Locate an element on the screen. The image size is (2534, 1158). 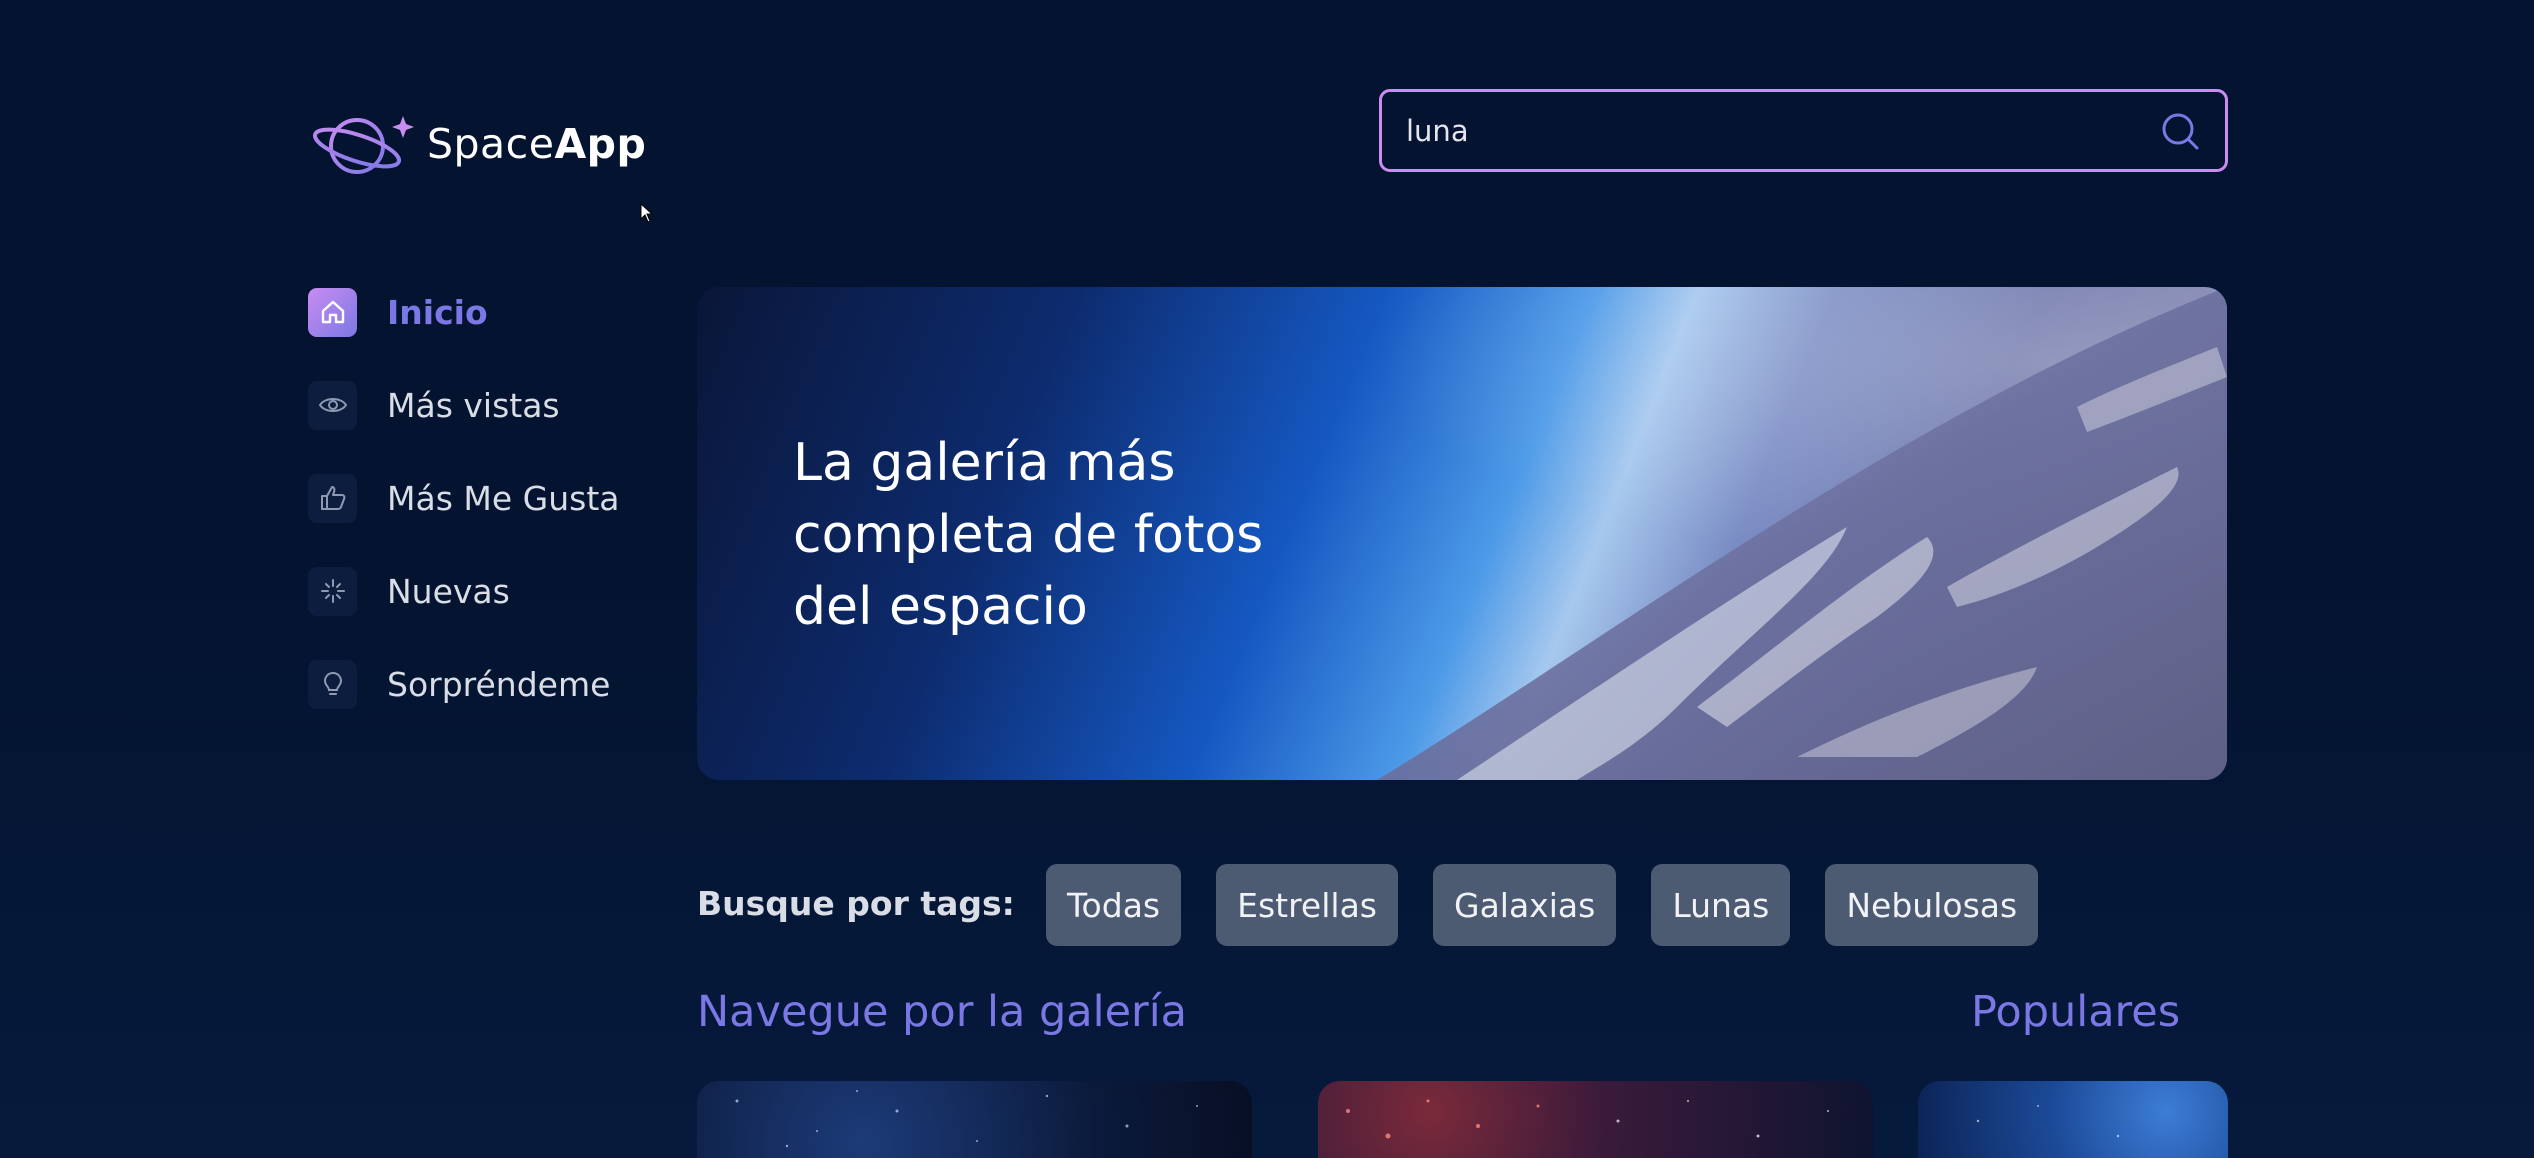
sparkle-icon is located at coordinates (332, 591).